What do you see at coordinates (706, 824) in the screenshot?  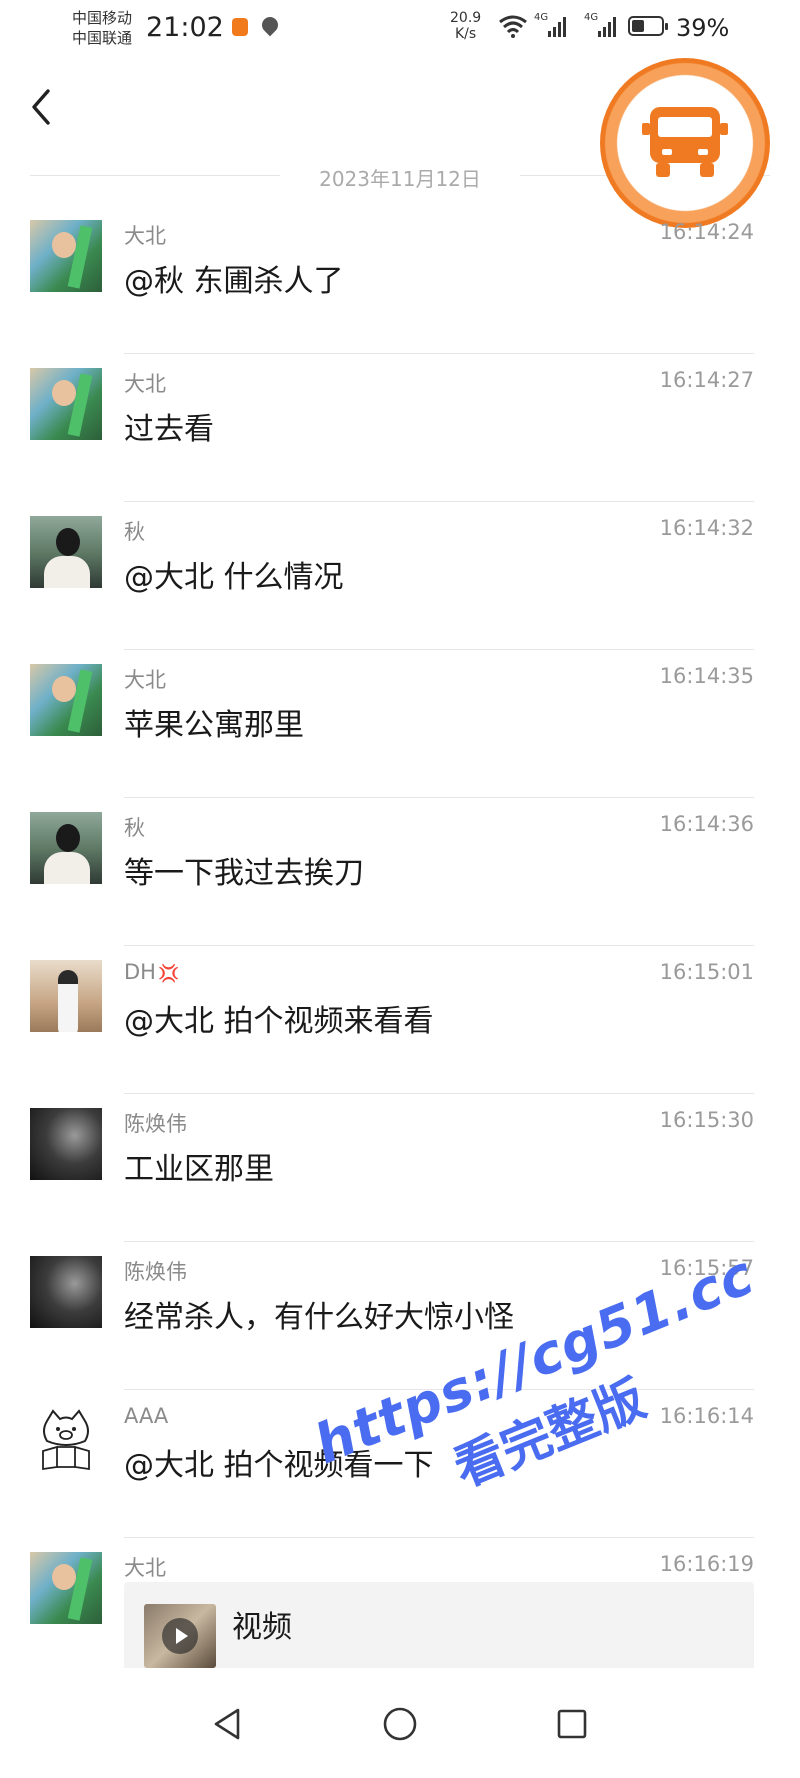 I see `message-time: 16:14:36` at bounding box center [706, 824].